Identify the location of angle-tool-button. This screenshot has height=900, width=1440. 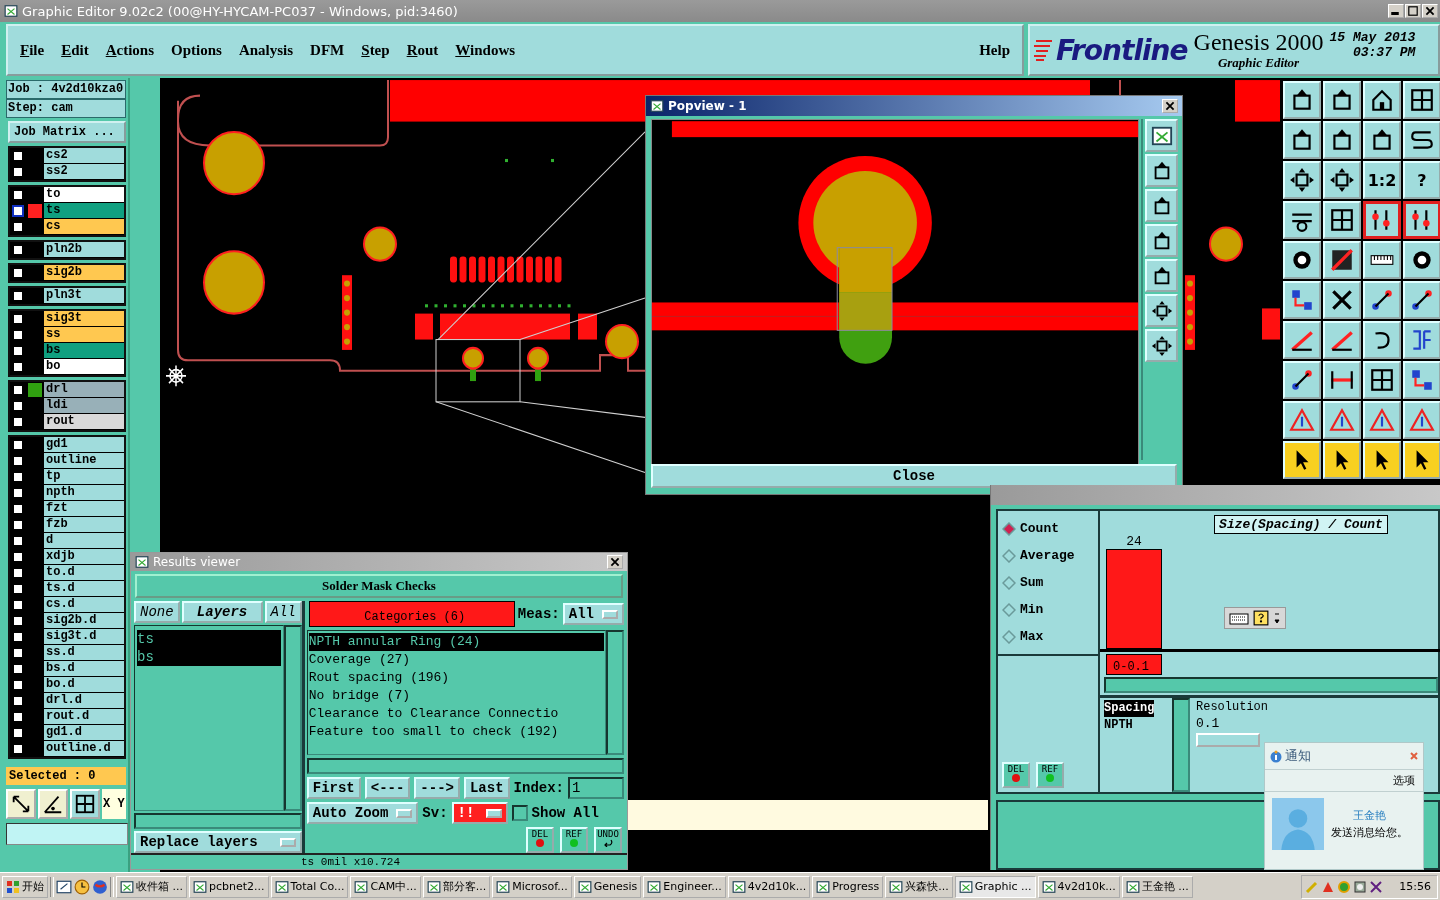
(53, 804).